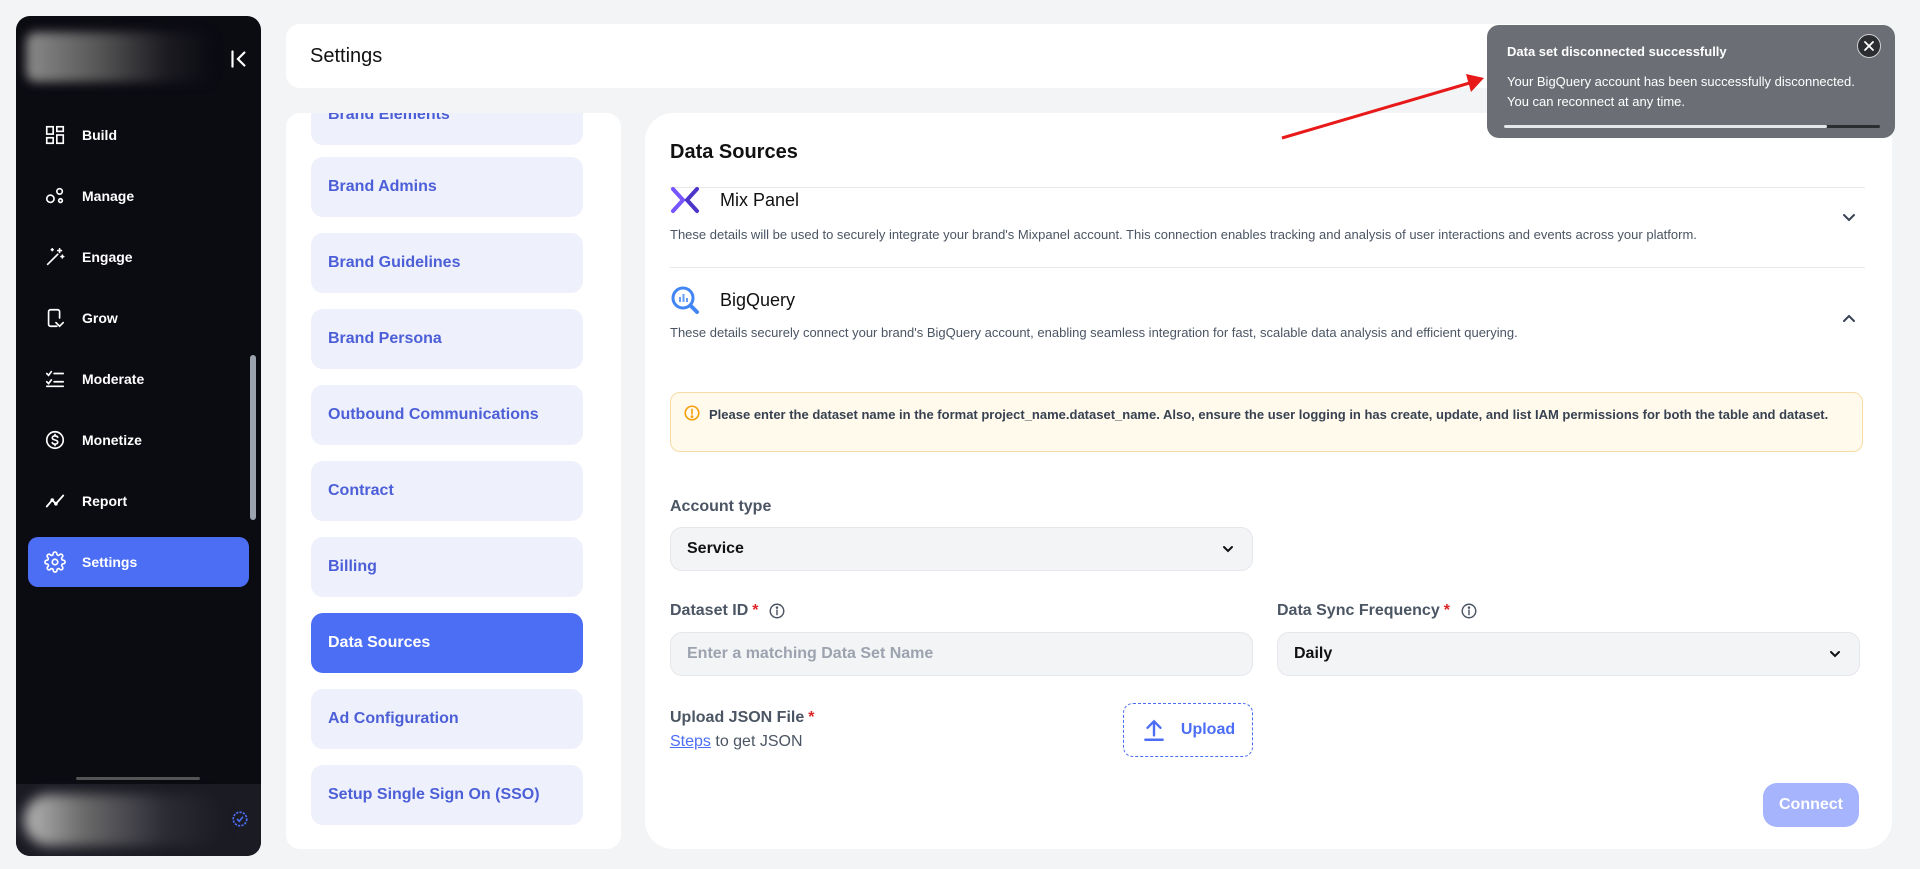 The width and height of the screenshot is (1920, 869). What do you see at coordinates (758, 299) in the screenshot?
I see `source-name: BigQuery` at bounding box center [758, 299].